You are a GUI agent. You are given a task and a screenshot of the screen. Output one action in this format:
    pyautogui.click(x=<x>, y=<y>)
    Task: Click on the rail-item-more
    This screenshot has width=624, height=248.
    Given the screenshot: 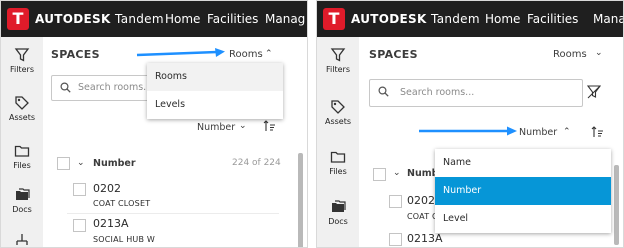 What is the action you would take?
    pyautogui.click(x=22, y=240)
    